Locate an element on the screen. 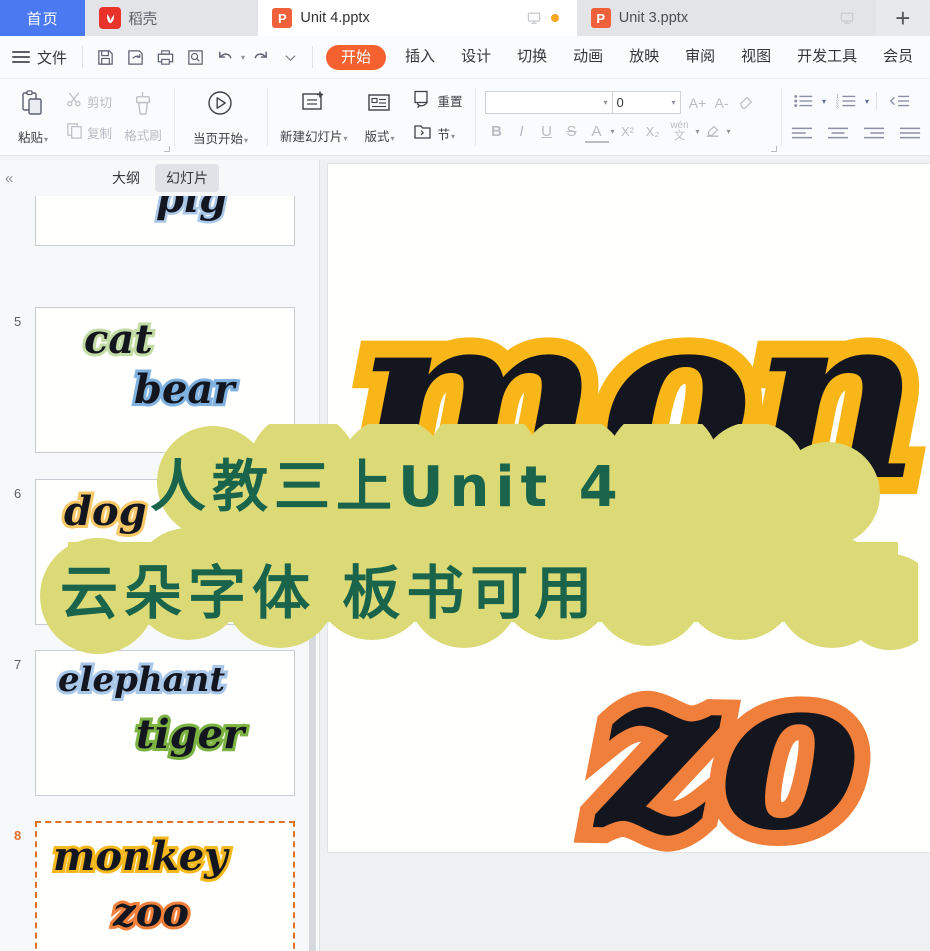 The image size is (930, 951). numbering-caret-icon: ▾ is located at coordinates (867, 101).